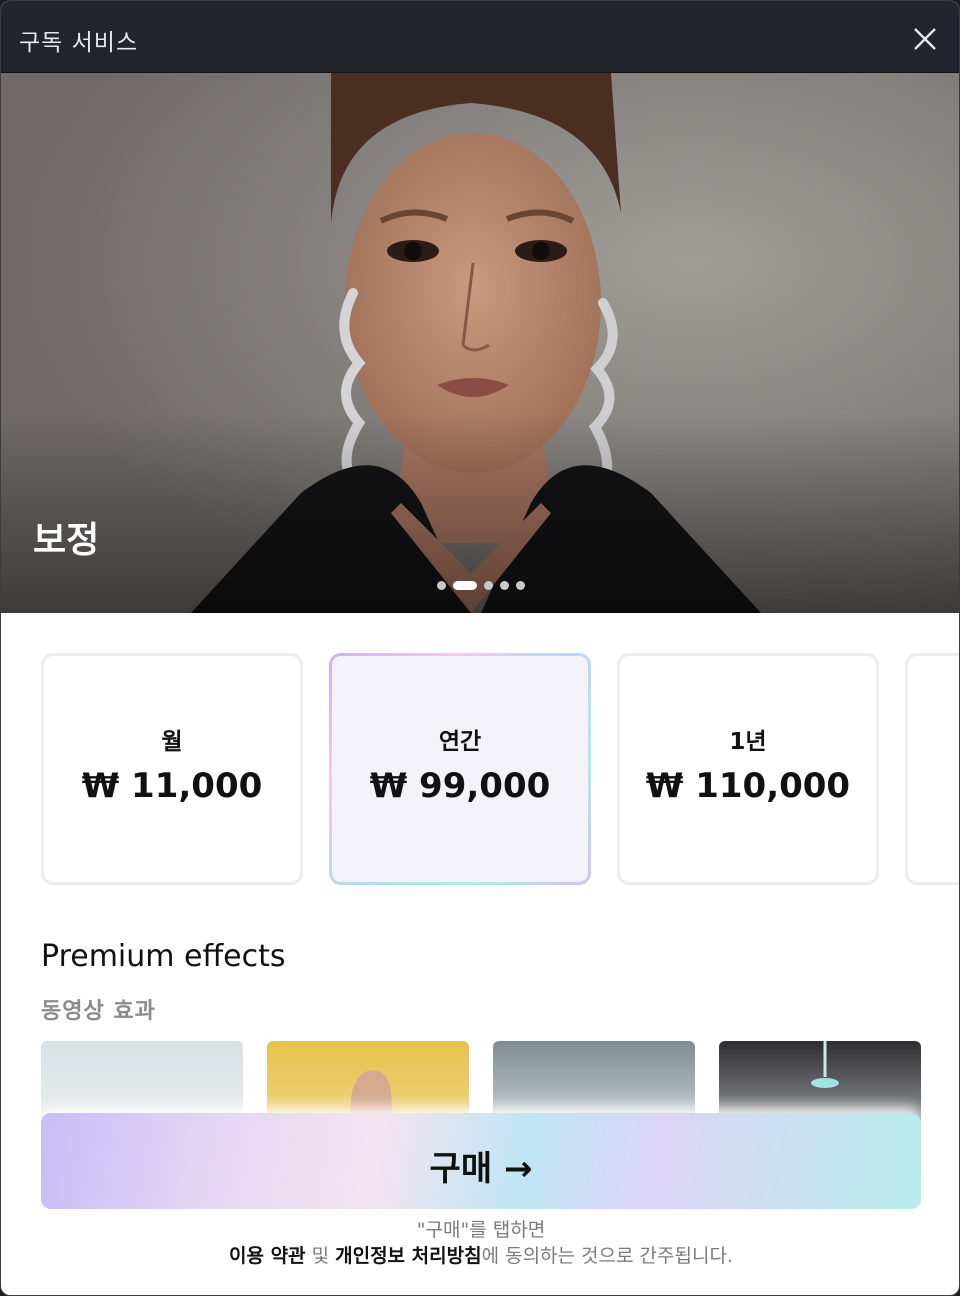  Describe the element at coordinates (481, 1169) in the screenshot. I see `buy-button-label: 구매 →` at that location.